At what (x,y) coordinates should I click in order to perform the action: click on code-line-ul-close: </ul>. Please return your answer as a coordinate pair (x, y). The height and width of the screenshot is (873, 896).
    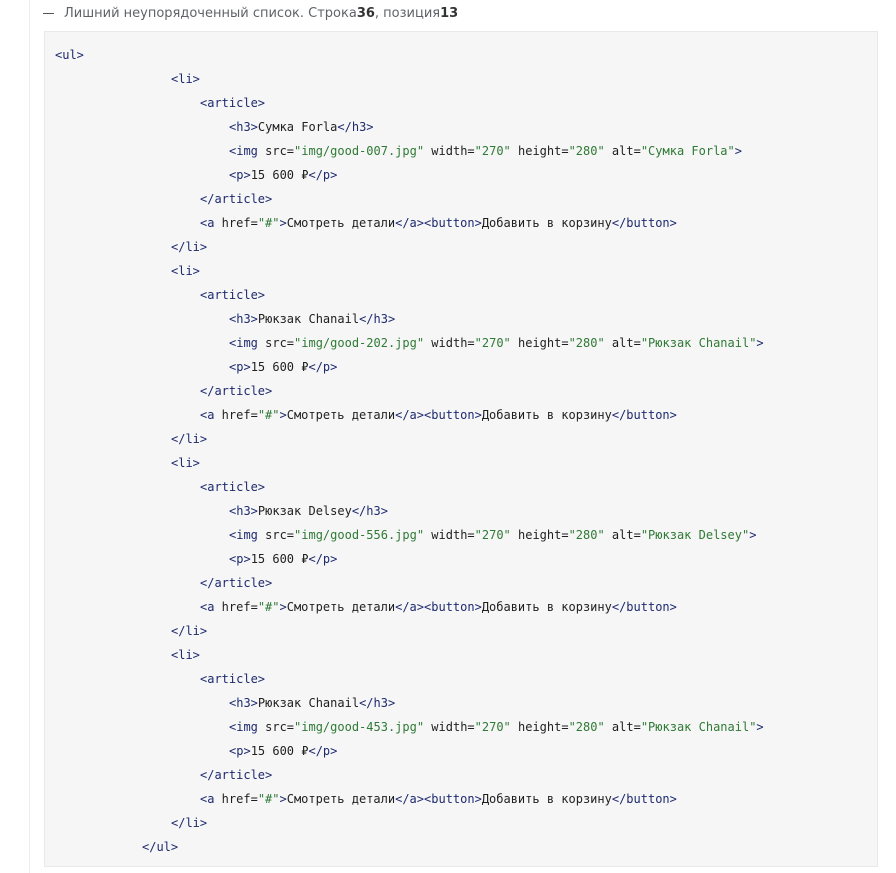
    Looking at the image, I should click on (160, 847).